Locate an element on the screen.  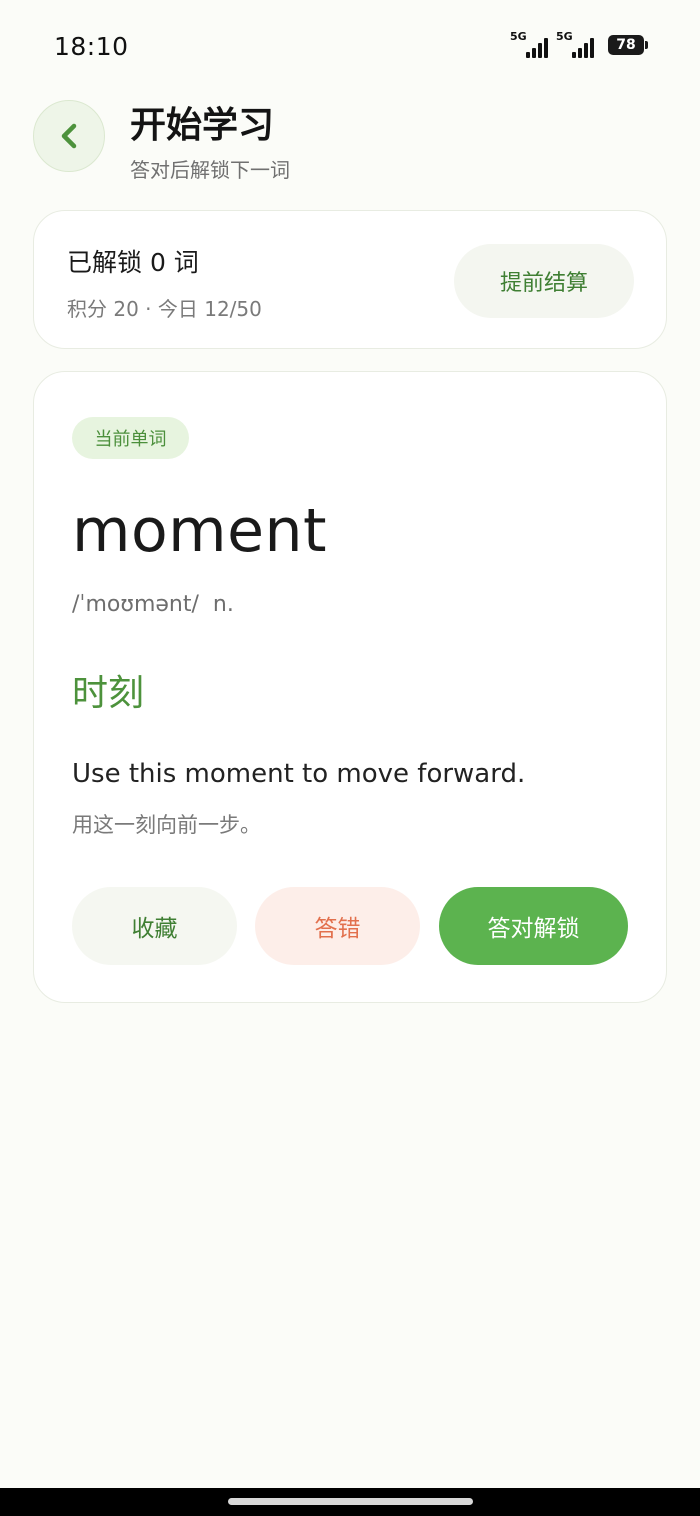
battery-icon: 78 is located at coordinates (628, 45).